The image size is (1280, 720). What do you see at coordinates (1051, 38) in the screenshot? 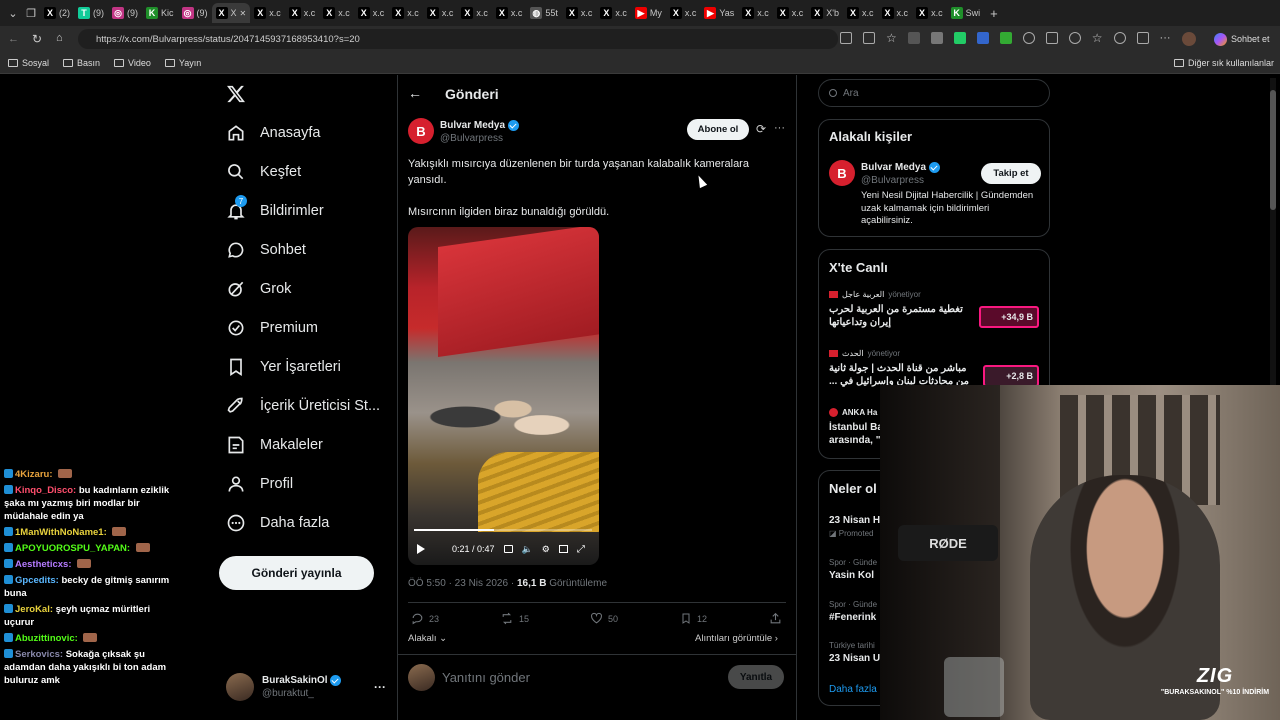
I see `split-screen-icon` at bounding box center [1051, 38].